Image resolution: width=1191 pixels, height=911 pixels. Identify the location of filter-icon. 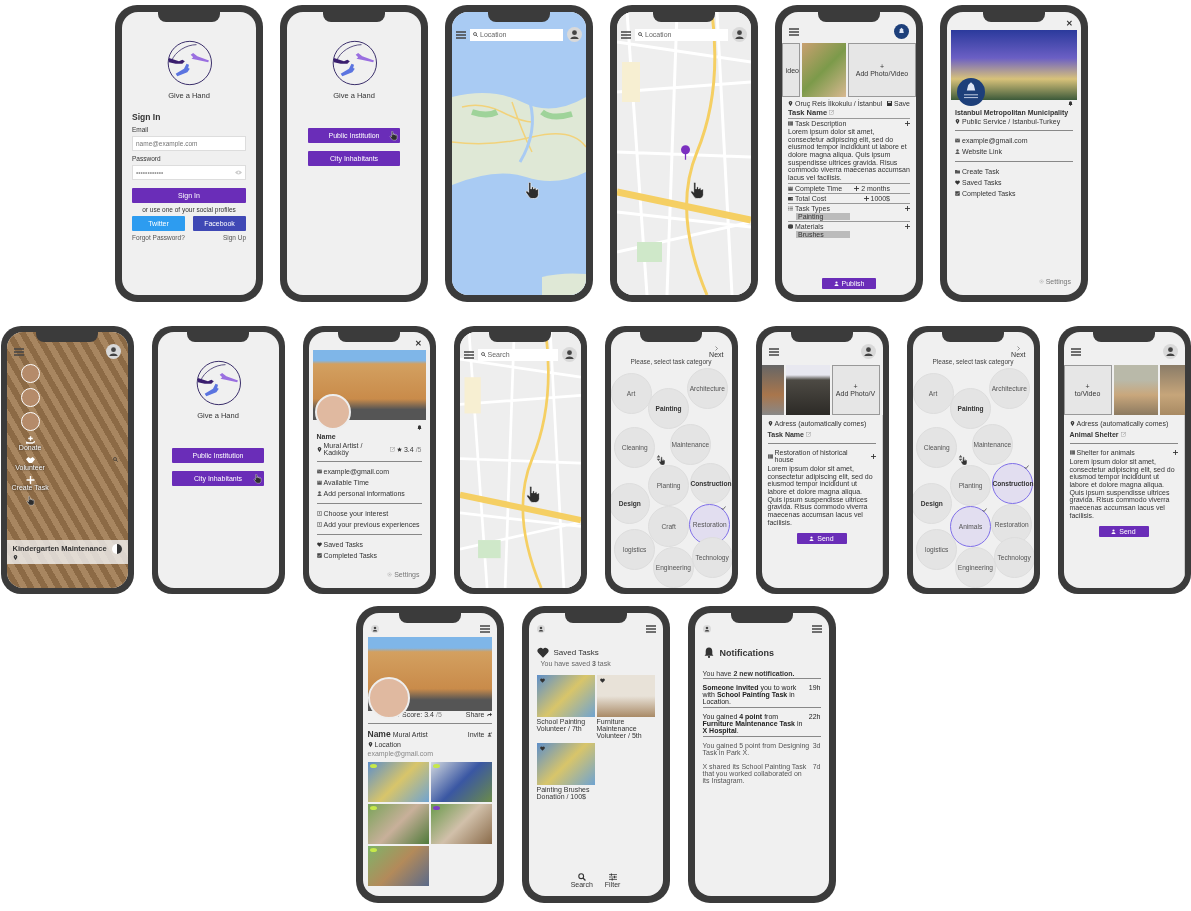
(612, 877).